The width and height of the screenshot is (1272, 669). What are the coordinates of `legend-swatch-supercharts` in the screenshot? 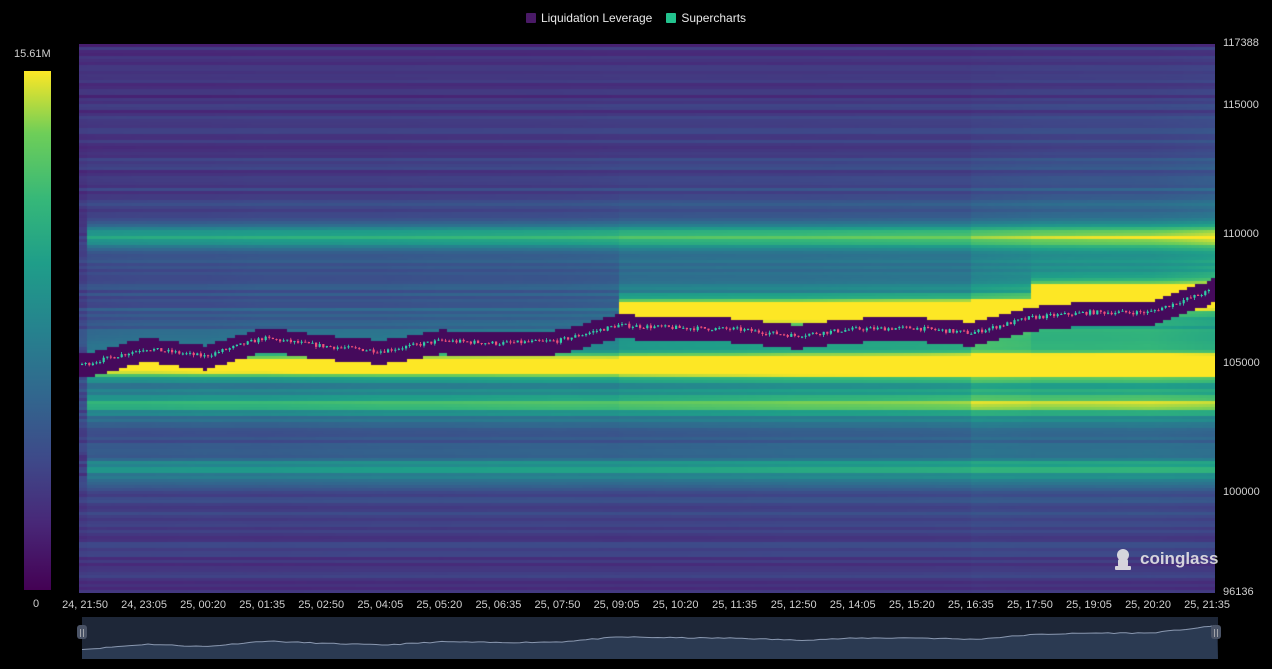 It's located at (671, 18).